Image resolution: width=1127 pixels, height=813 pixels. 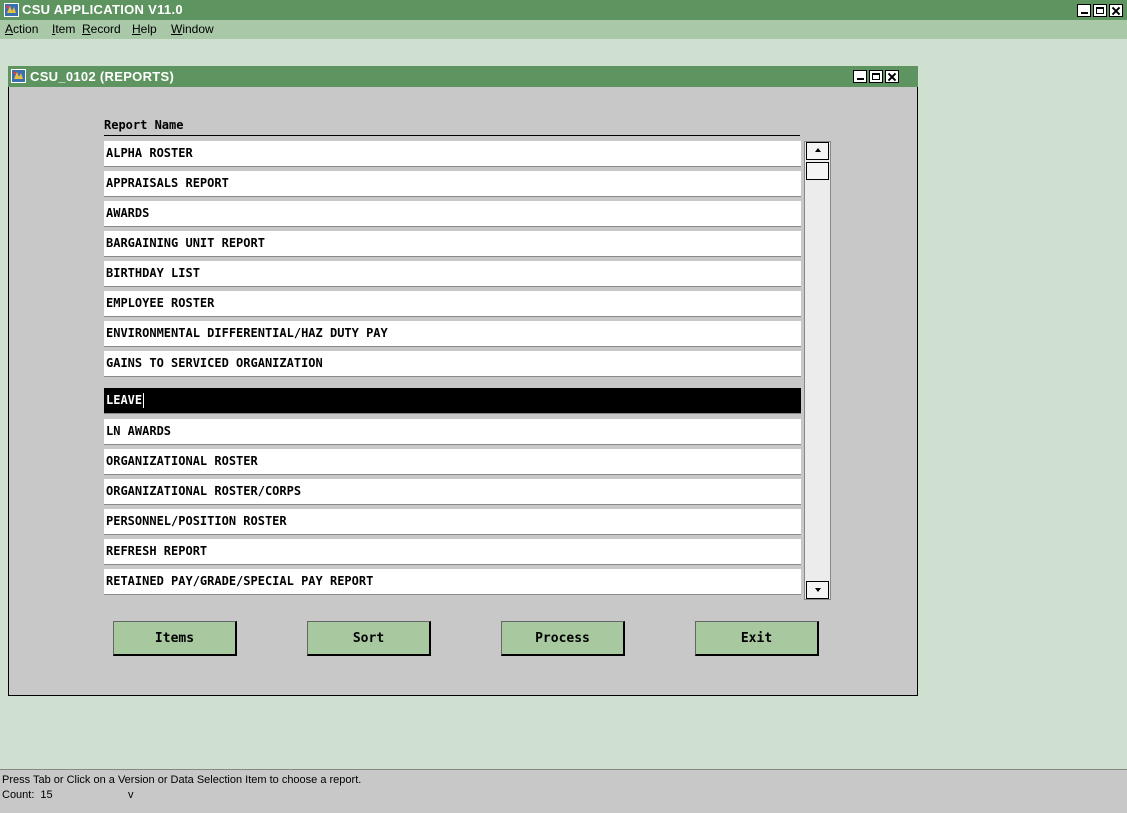 I want to click on report-list-scrollbar, so click(x=817, y=370).